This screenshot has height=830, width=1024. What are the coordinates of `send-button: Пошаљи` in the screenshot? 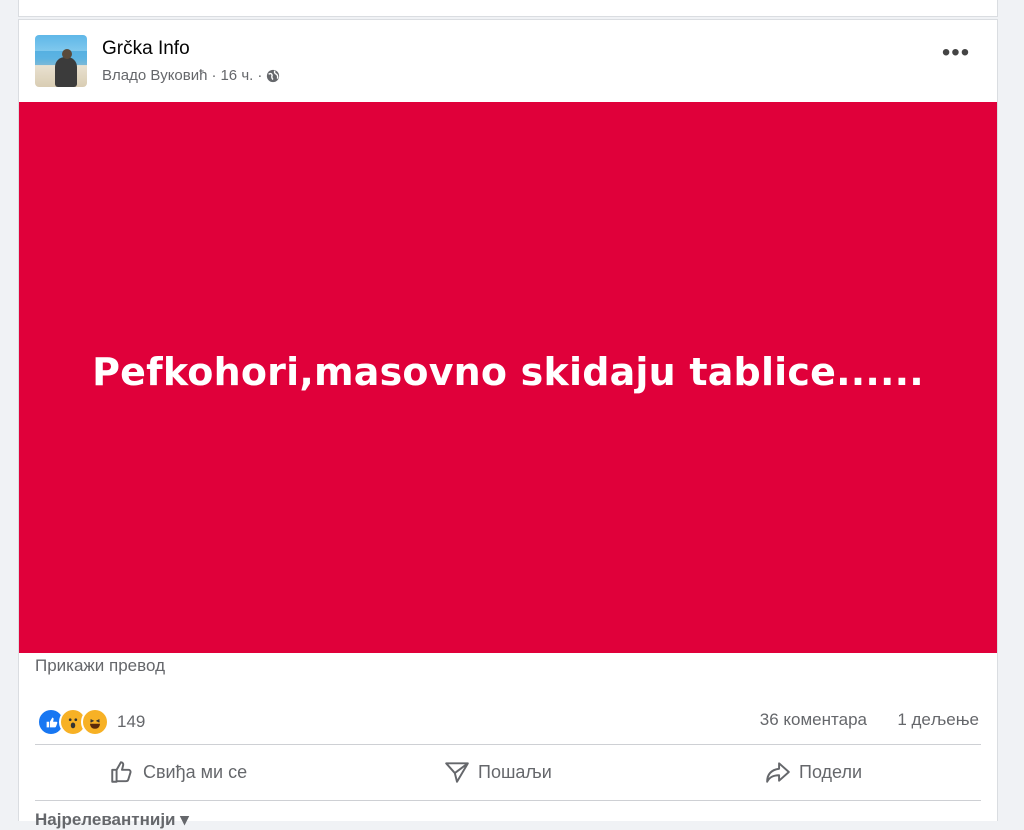 It's located at (498, 772).